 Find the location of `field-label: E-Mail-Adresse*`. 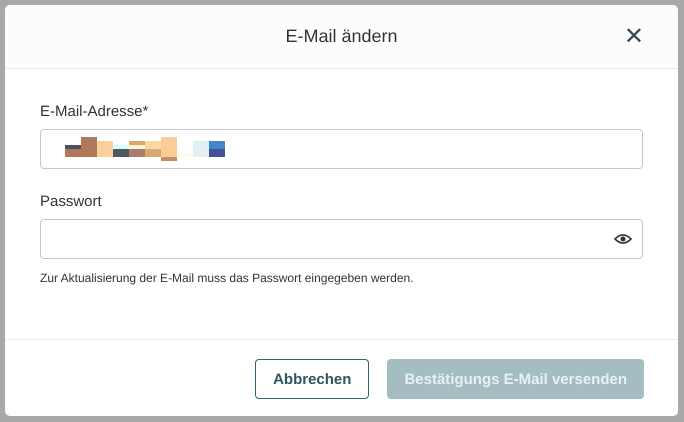

field-label: E-Mail-Adresse* is located at coordinates (95, 111).